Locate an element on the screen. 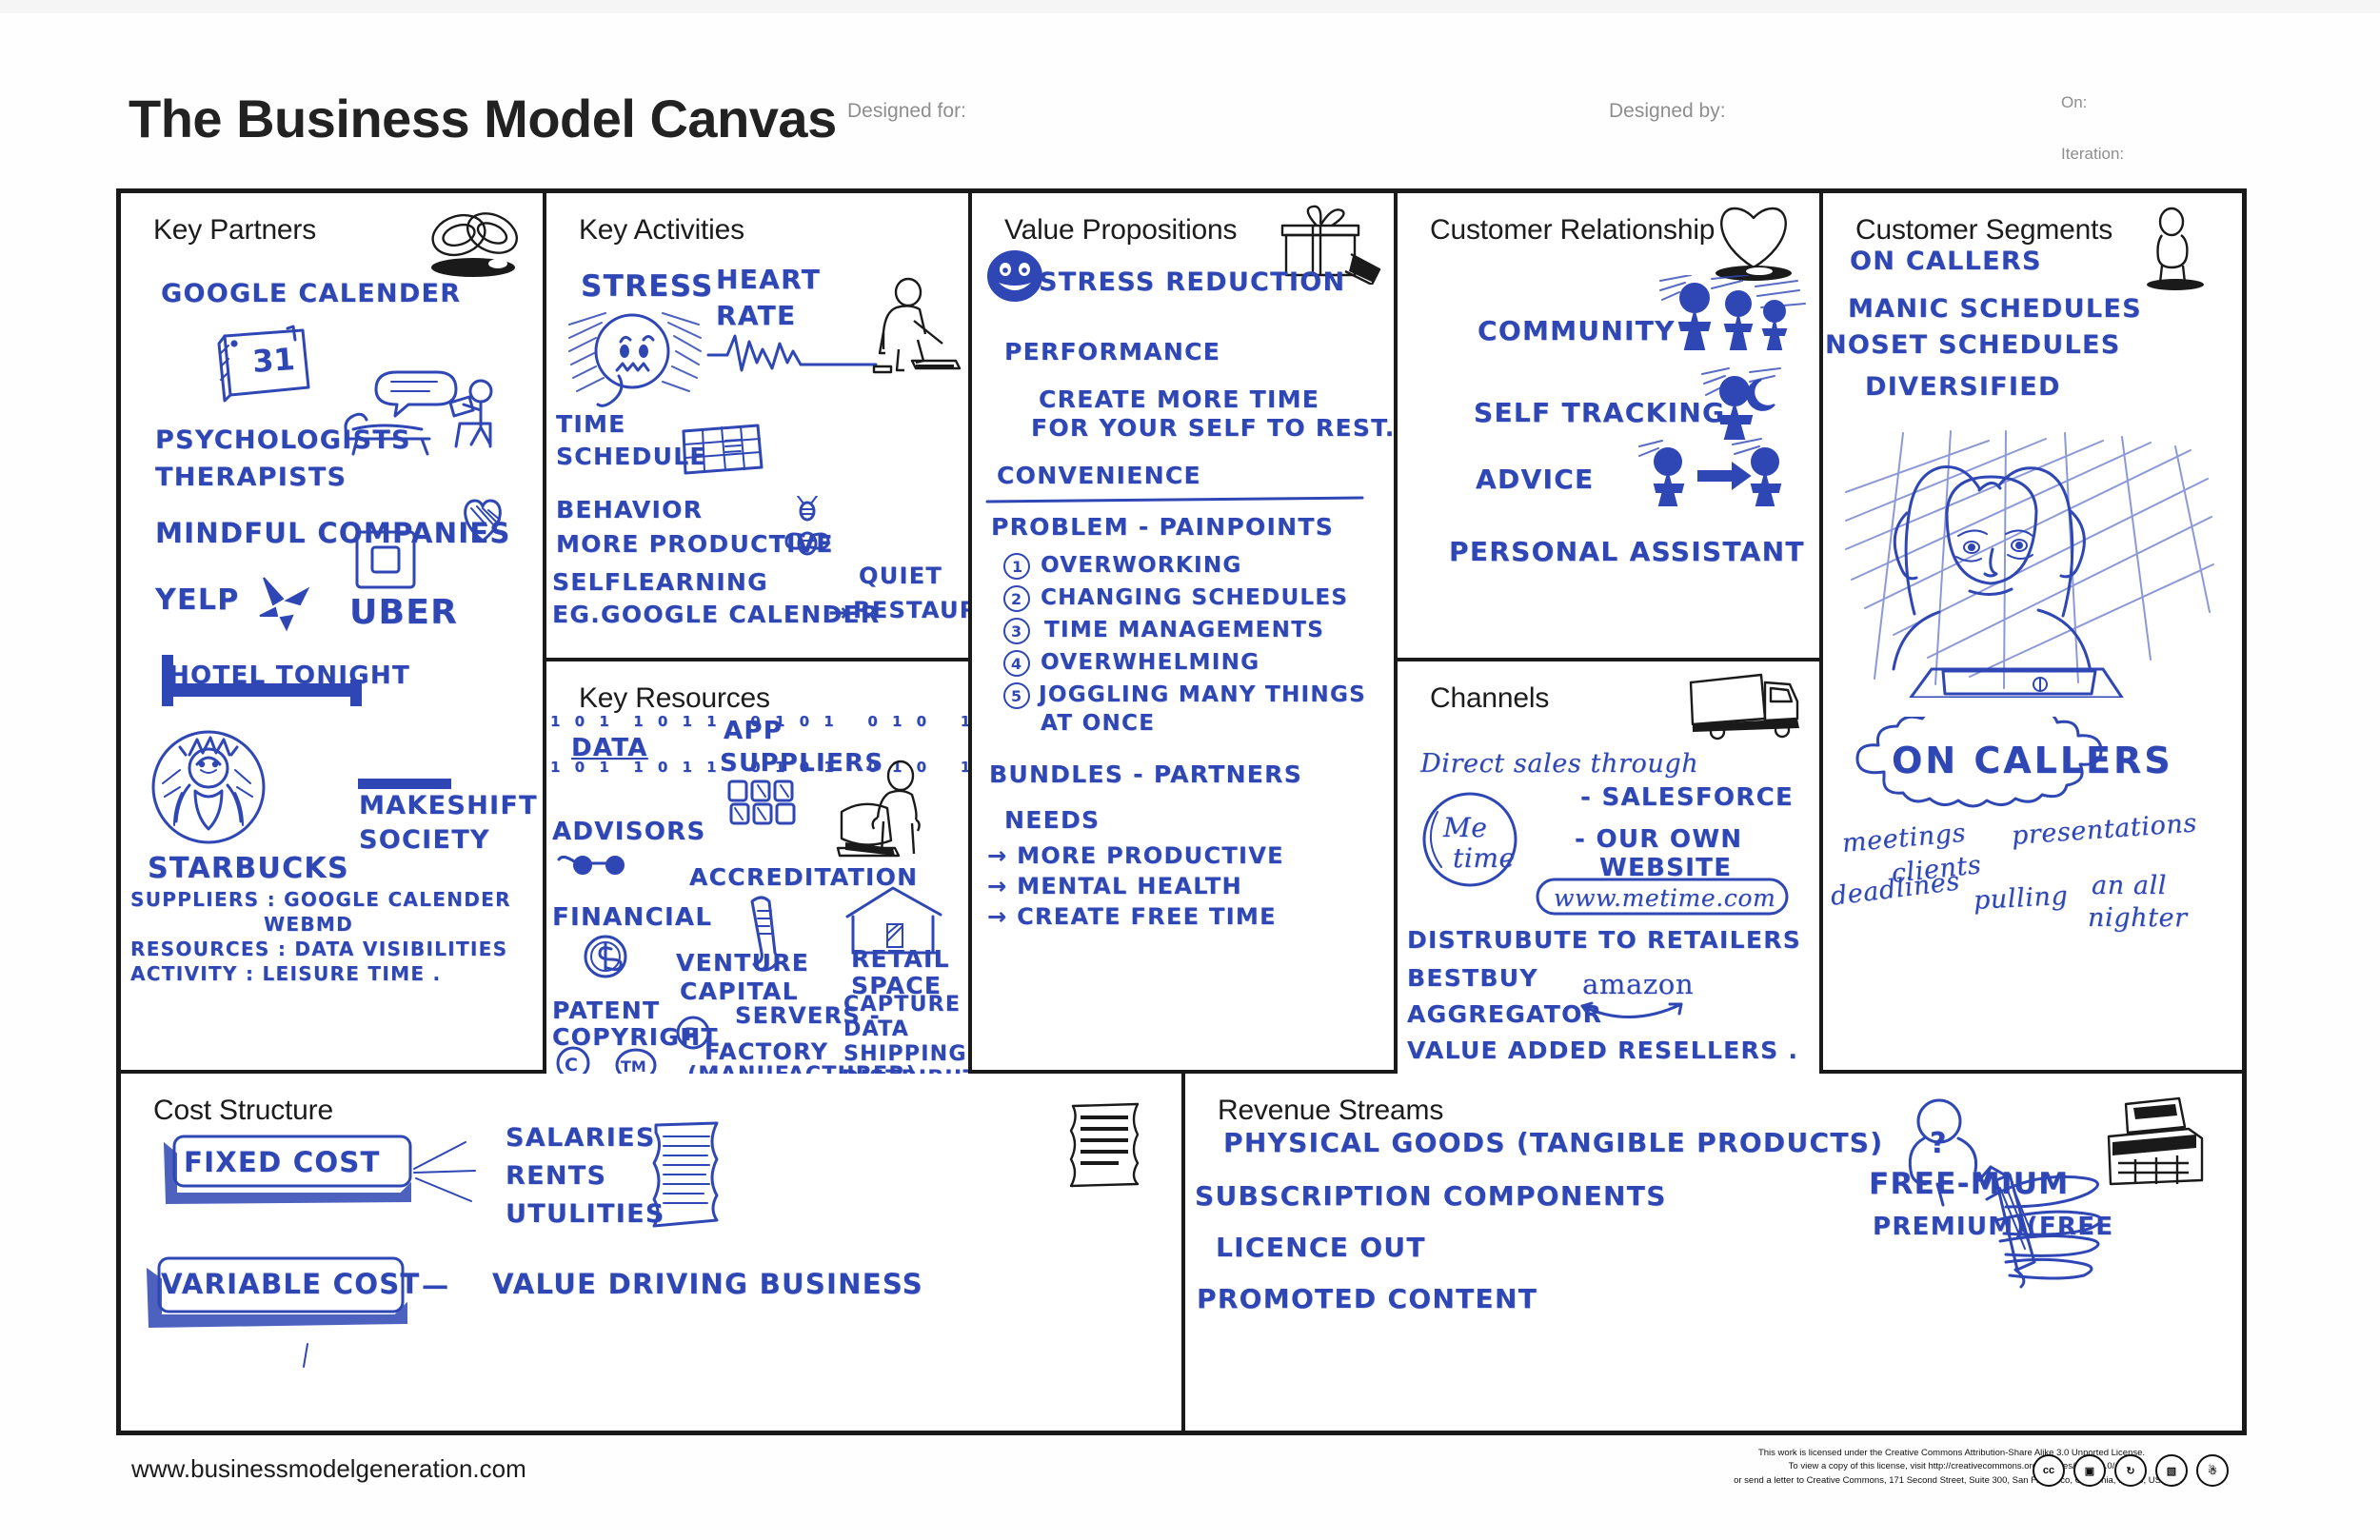  truck-icon is located at coordinates (1744, 706).